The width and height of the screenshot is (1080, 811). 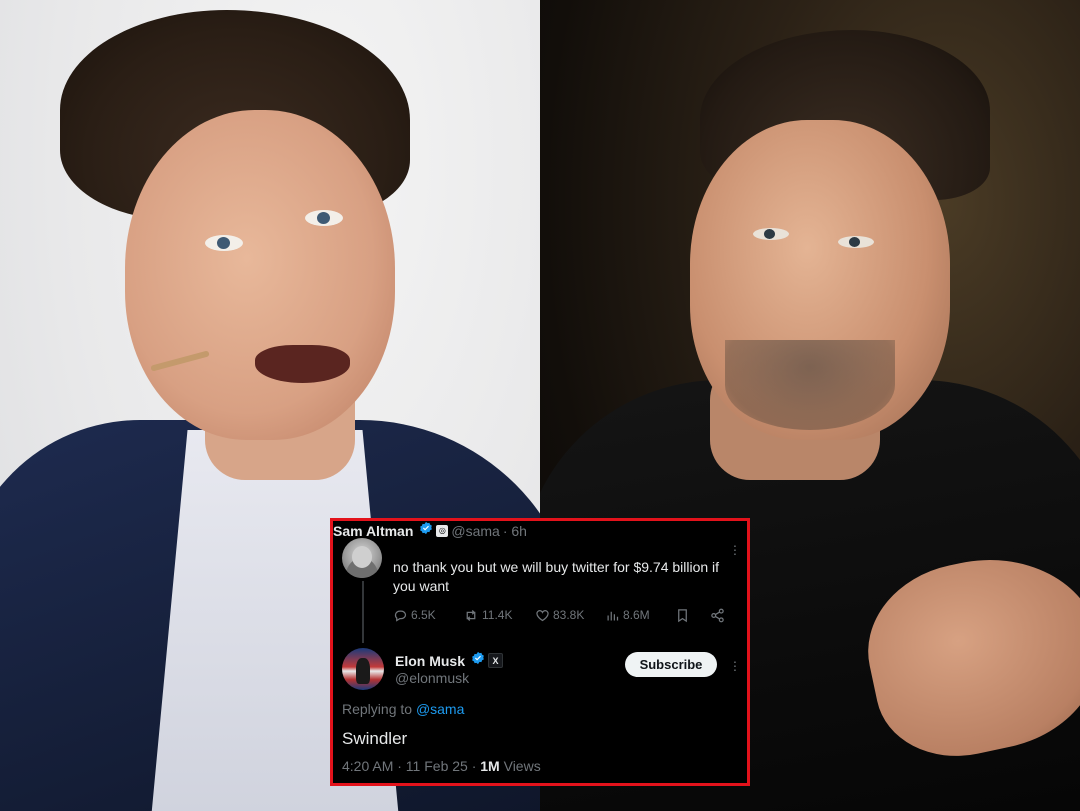 What do you see at coordinates (432, 678) in the screenshot?
I see `reply-author-handle: @elonmusk` at bounding box center [432, 678].